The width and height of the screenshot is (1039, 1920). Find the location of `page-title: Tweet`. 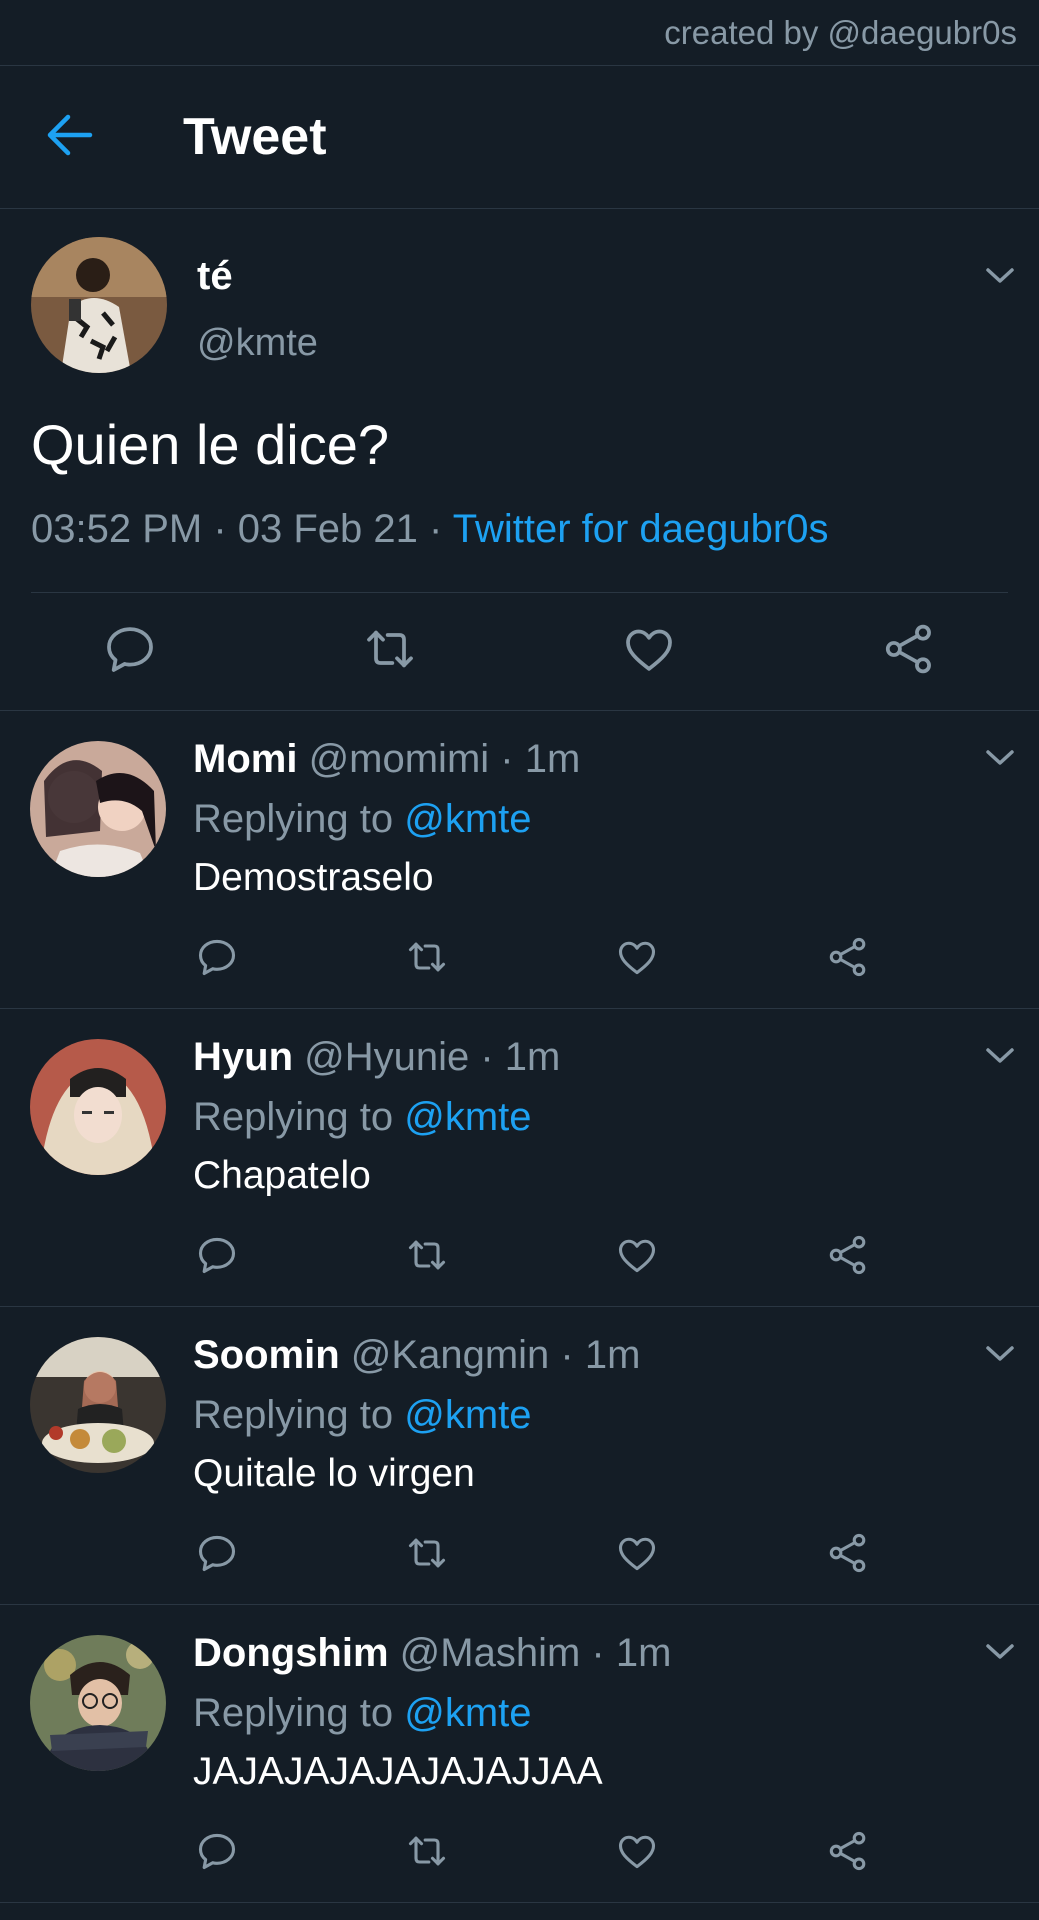

page-title: Tweet is located at coordinates (255, 137).